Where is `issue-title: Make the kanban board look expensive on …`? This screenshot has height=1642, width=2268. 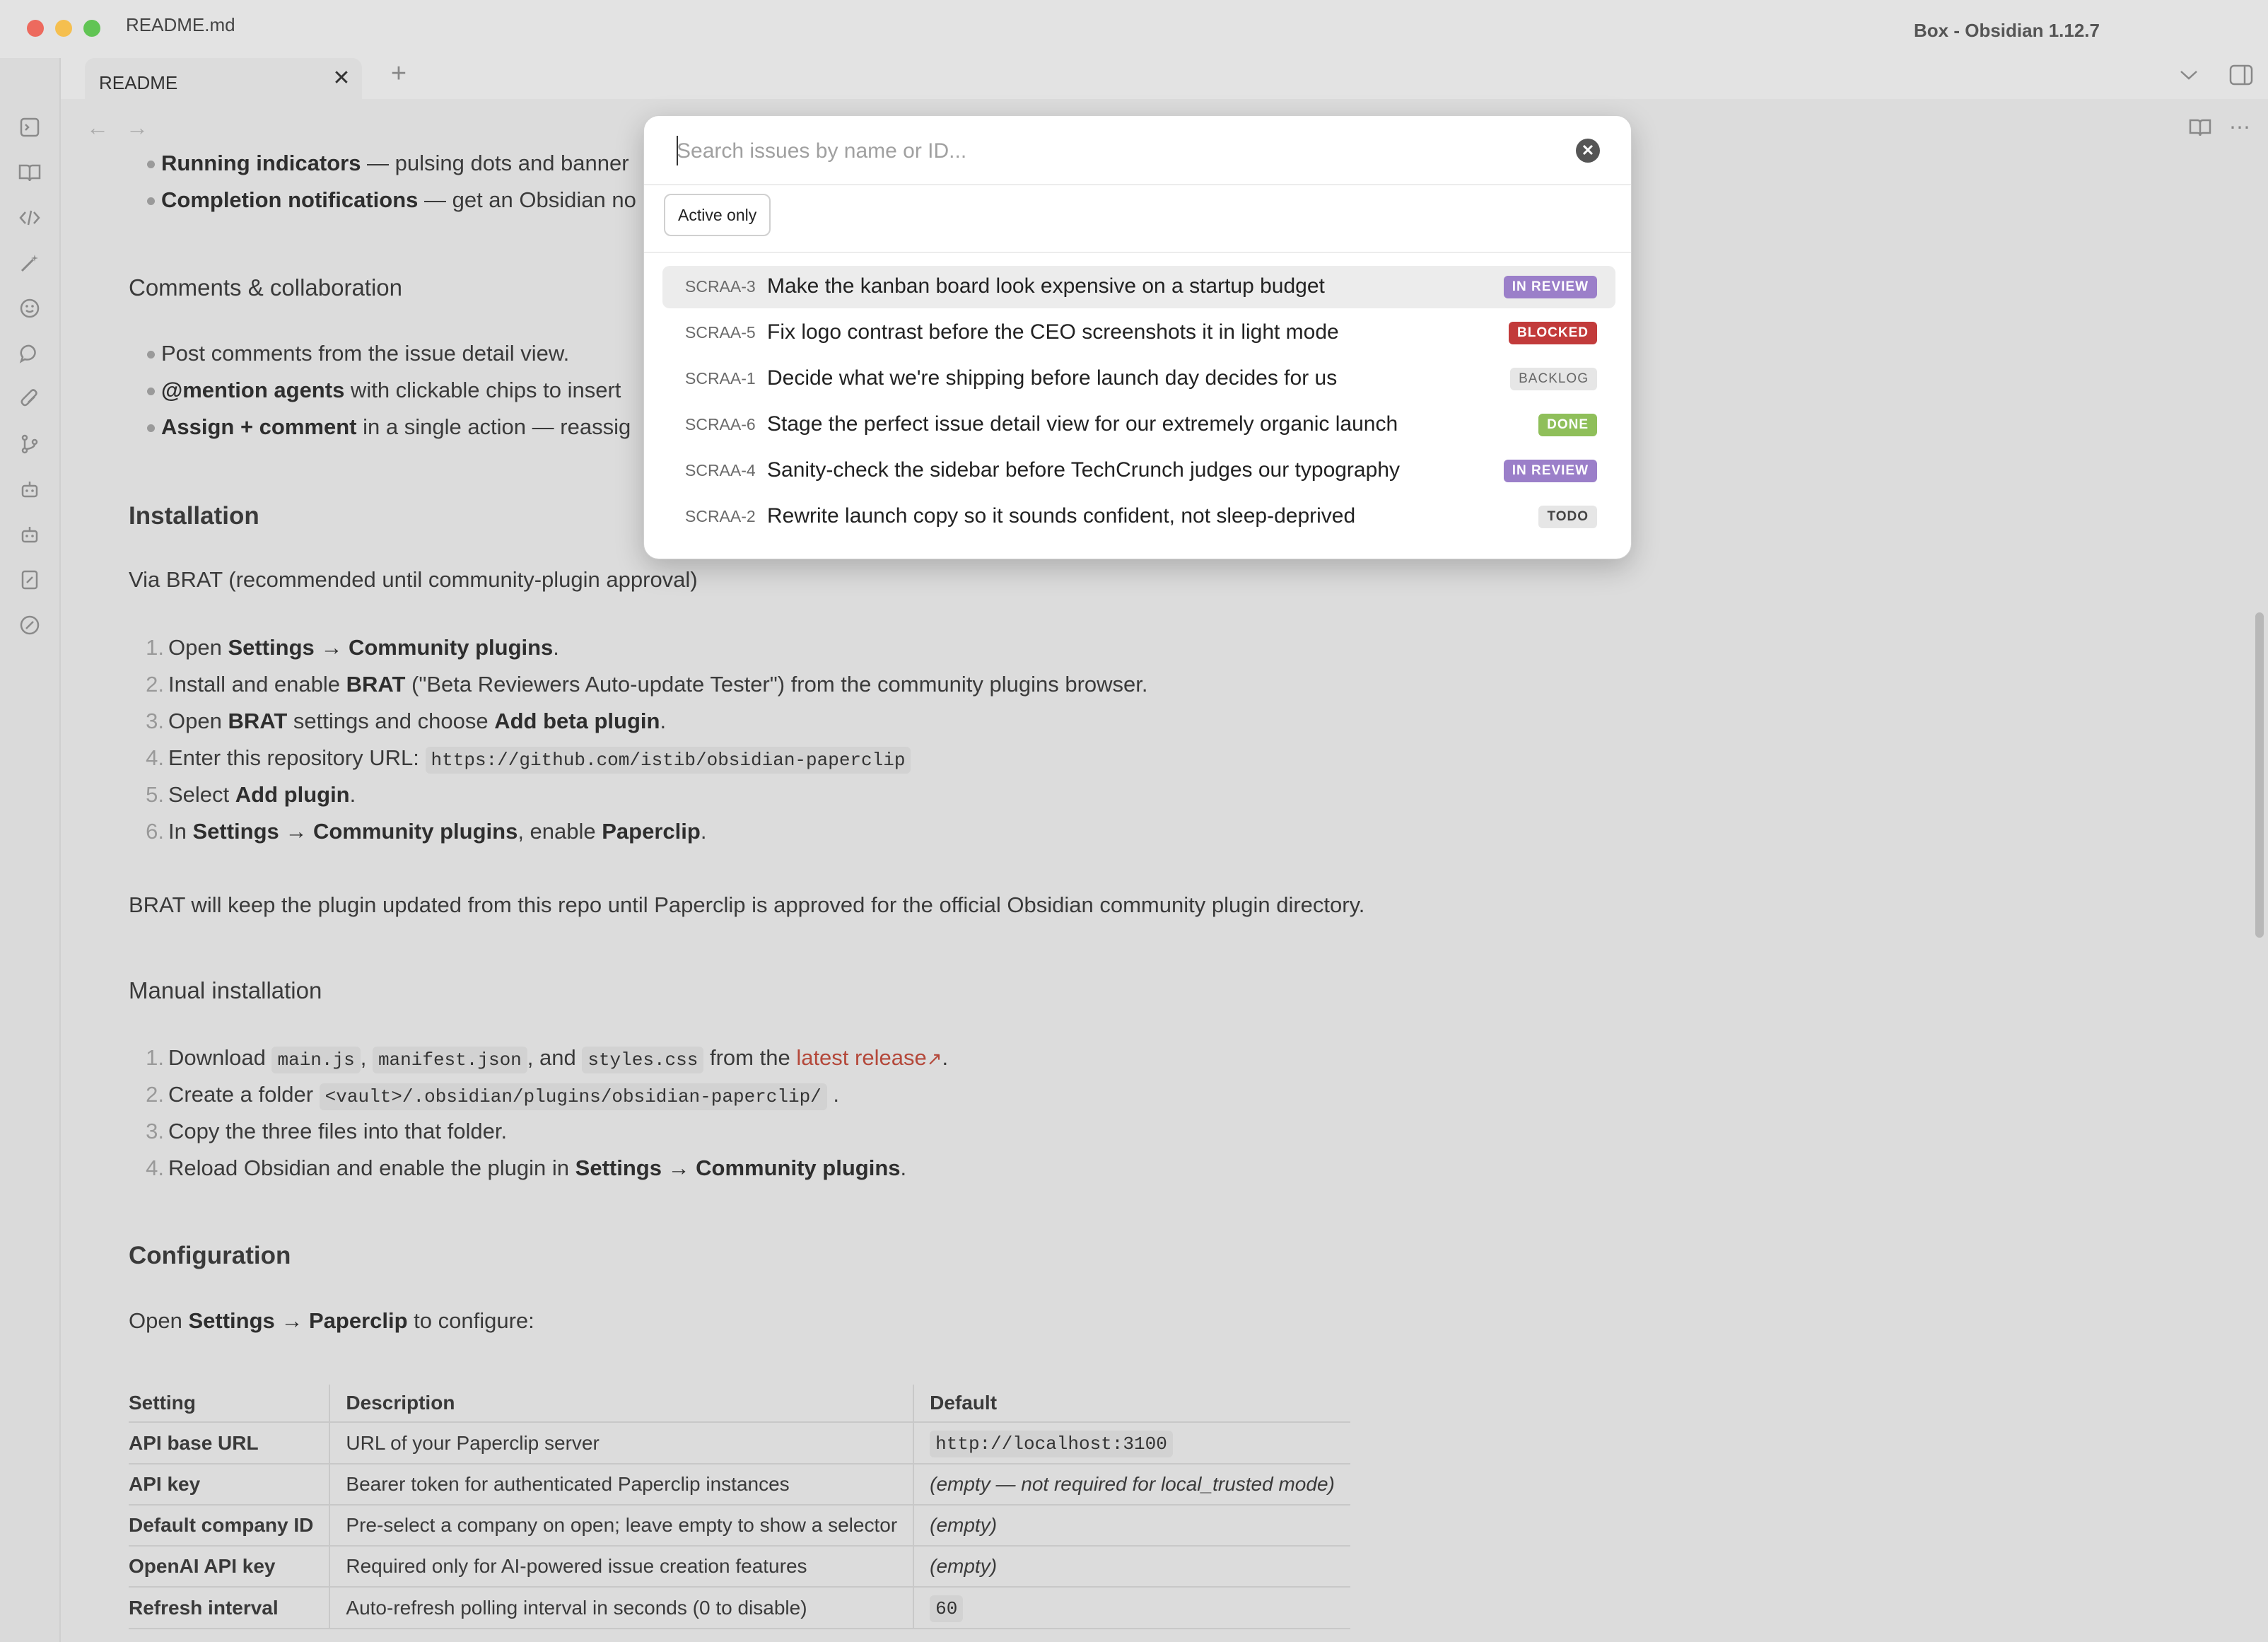
issue-title: Make the kanban board look expensive on … is located at coordinates (1046, 286).